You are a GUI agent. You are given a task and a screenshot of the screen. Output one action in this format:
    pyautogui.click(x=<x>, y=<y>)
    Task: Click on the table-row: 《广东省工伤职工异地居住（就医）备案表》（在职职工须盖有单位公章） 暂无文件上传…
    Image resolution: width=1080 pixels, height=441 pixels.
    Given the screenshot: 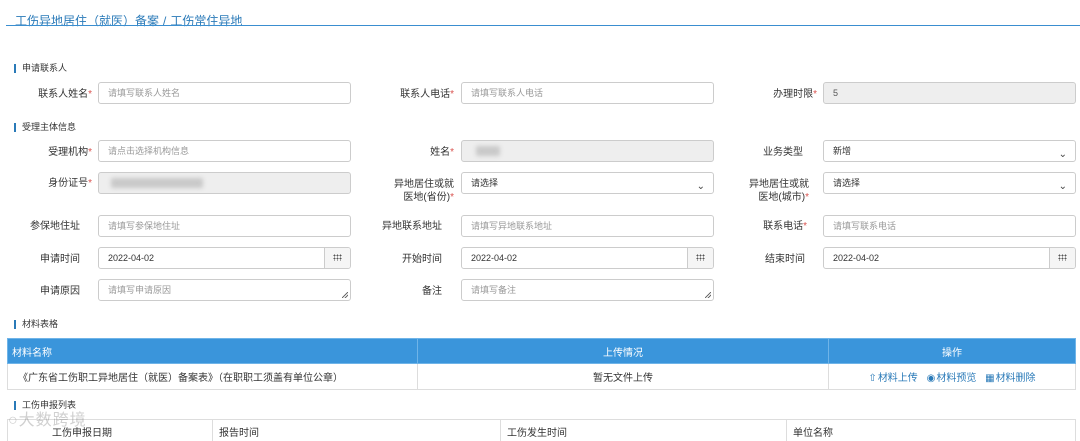 What is the action you would take?
    pyautogui.click(x=541, y=376)
    